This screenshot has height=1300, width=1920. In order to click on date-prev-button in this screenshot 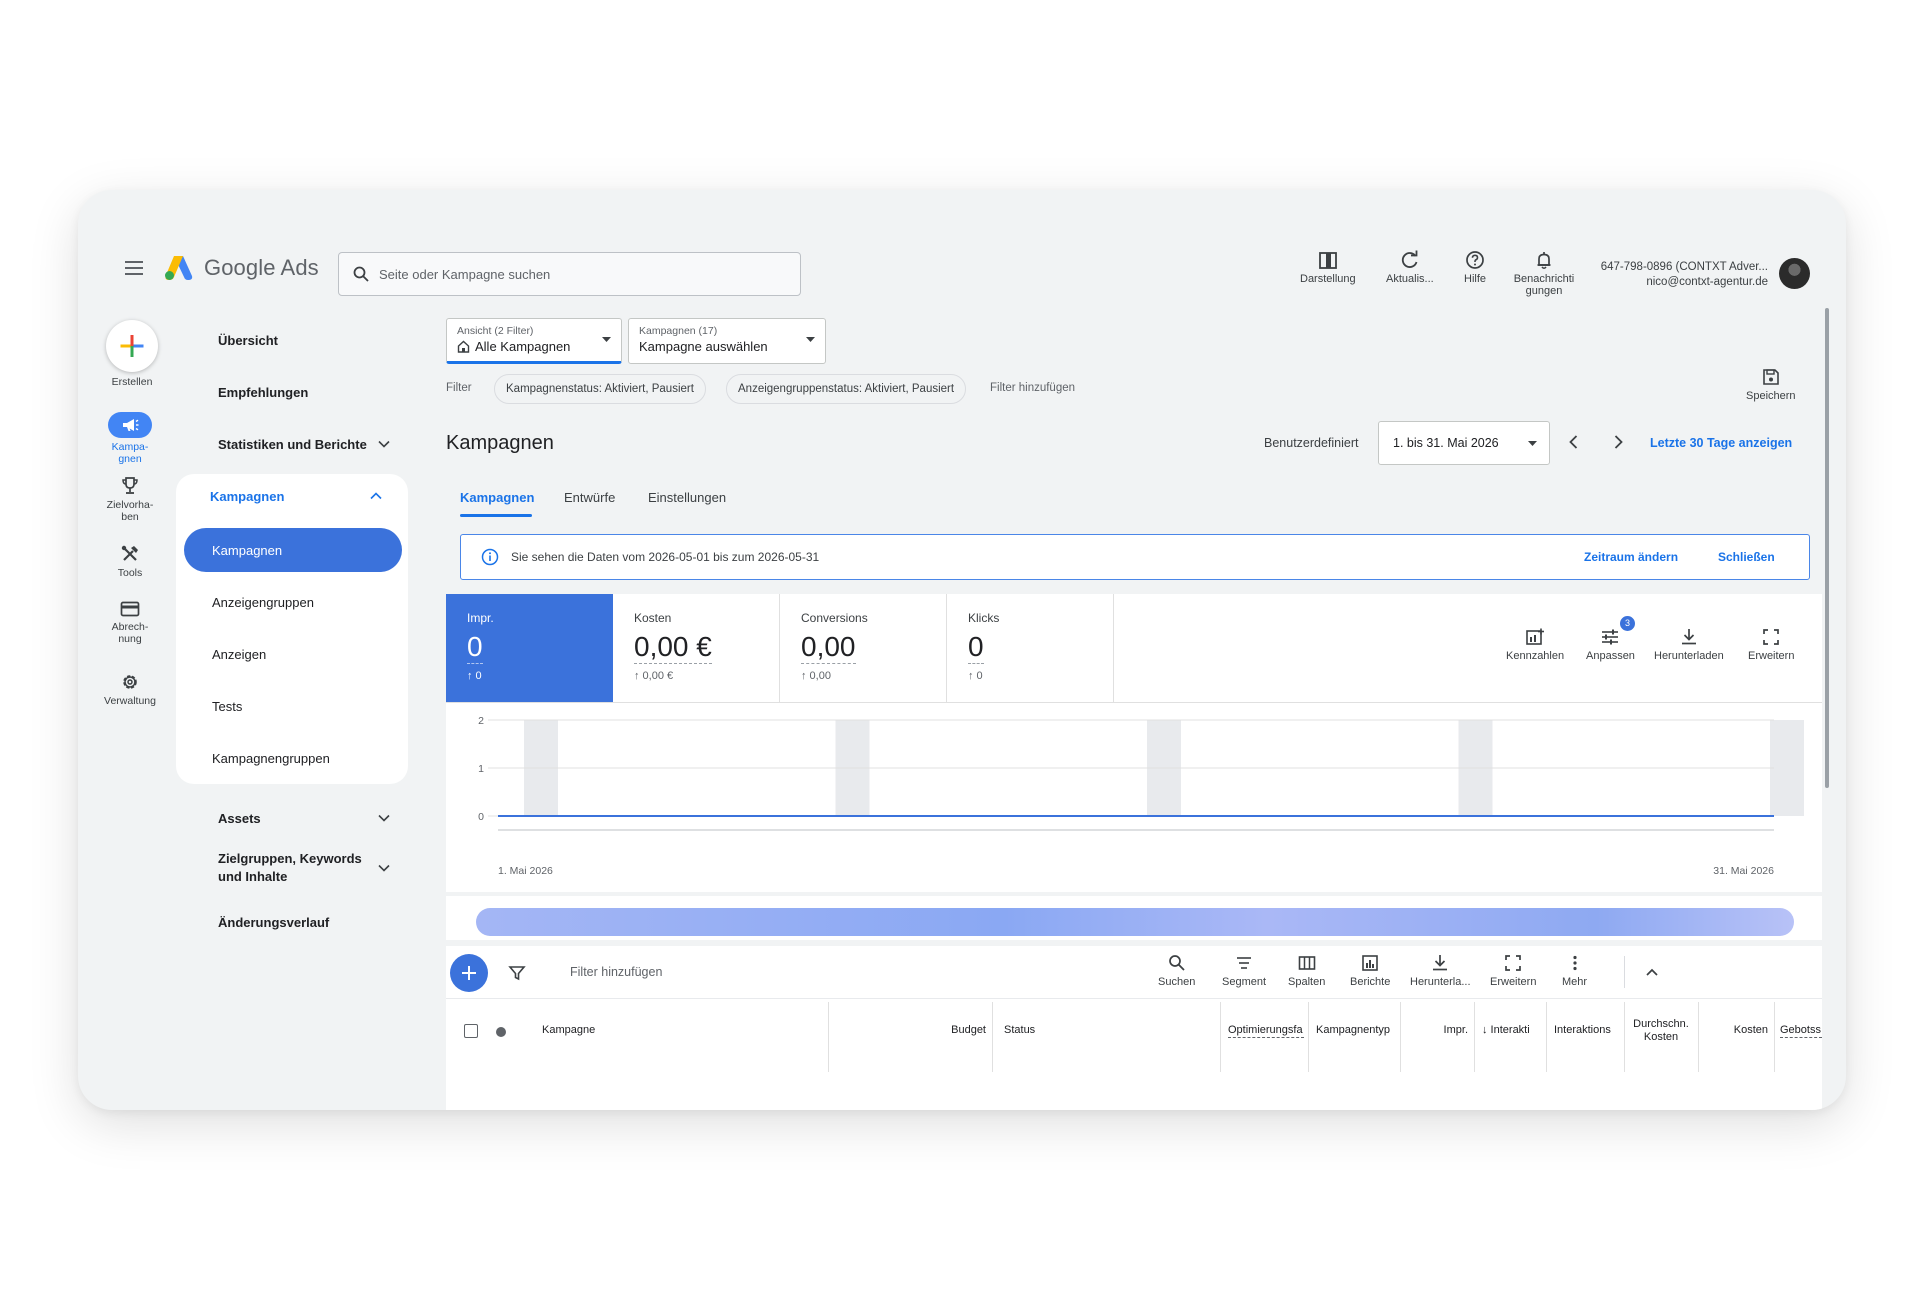, I will do `click(1574, 442)`.